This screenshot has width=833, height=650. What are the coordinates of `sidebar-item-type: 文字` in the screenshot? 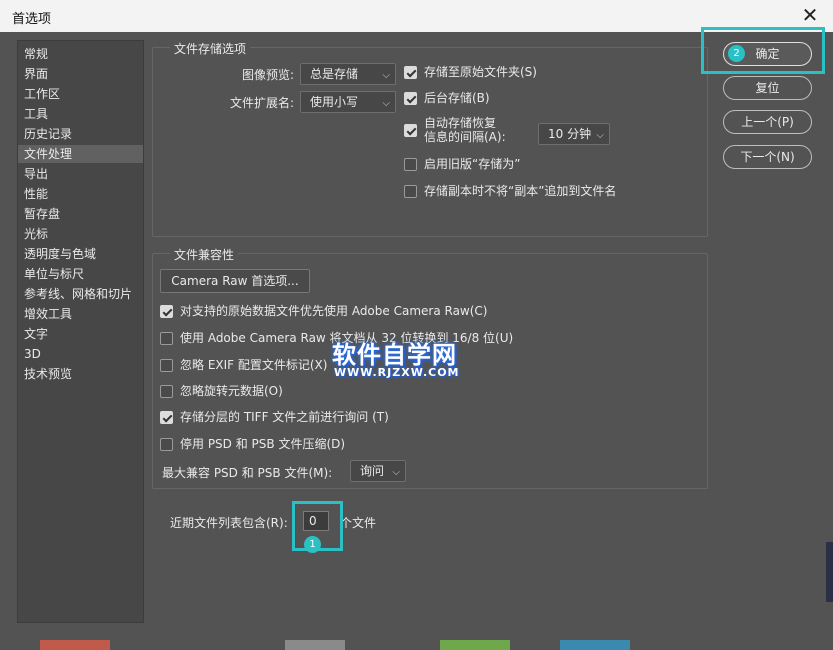 It's located at (80, 334).